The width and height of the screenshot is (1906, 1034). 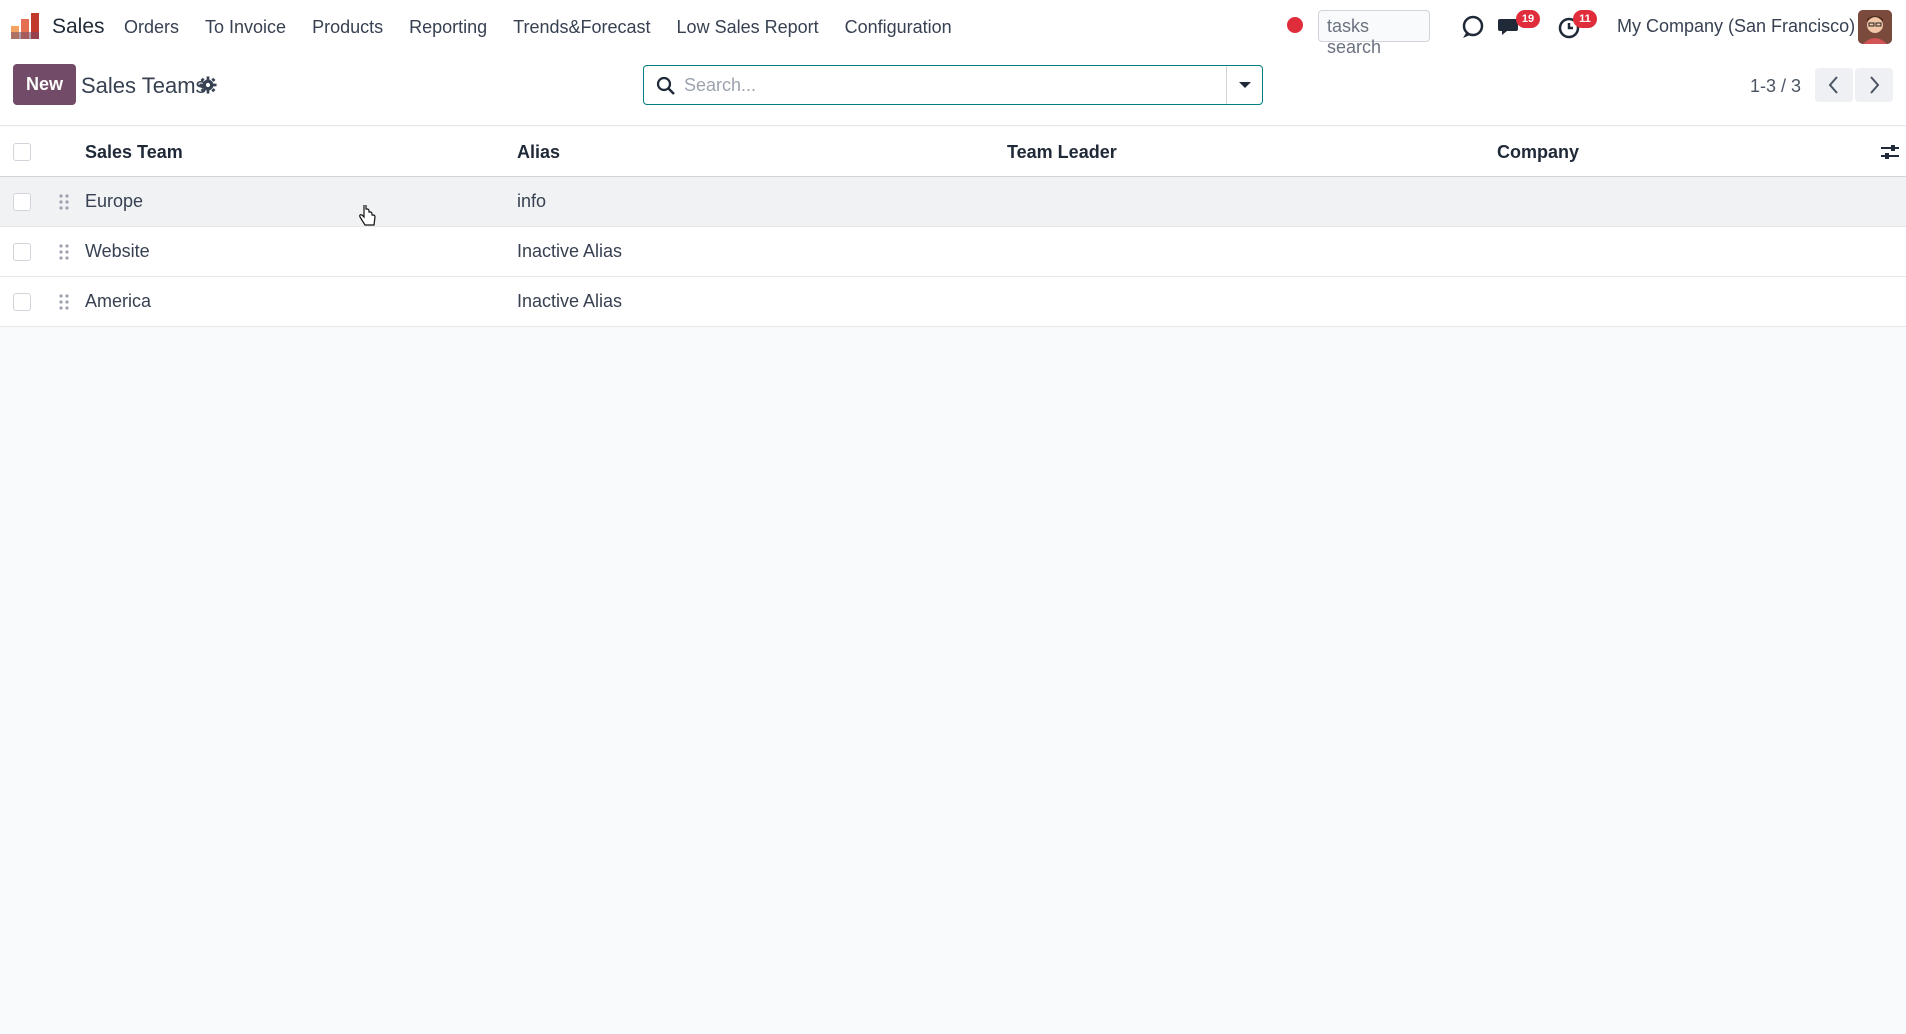 I want to click on tasks-search-input: tasks search, so click(x=1374, y=33).